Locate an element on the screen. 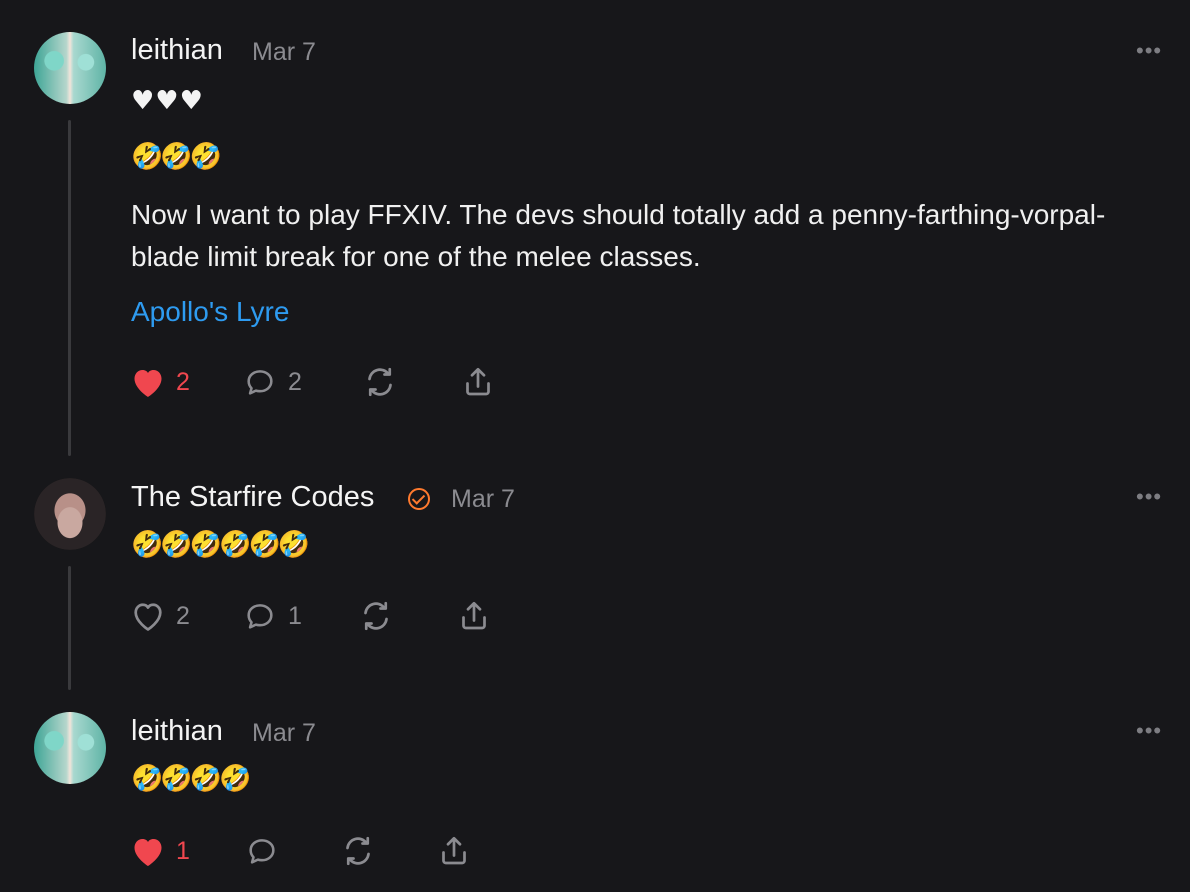 The image size is (1190, 892). like-button: 1 is located at coordinates (160, 851).